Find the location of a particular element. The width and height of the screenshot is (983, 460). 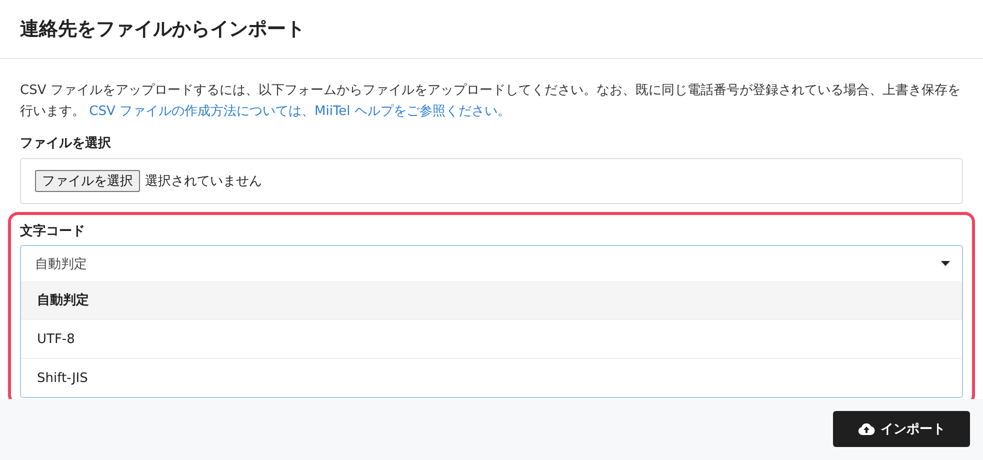

dropdown-option: Shift-JIS is located at coordinates (491, 377).